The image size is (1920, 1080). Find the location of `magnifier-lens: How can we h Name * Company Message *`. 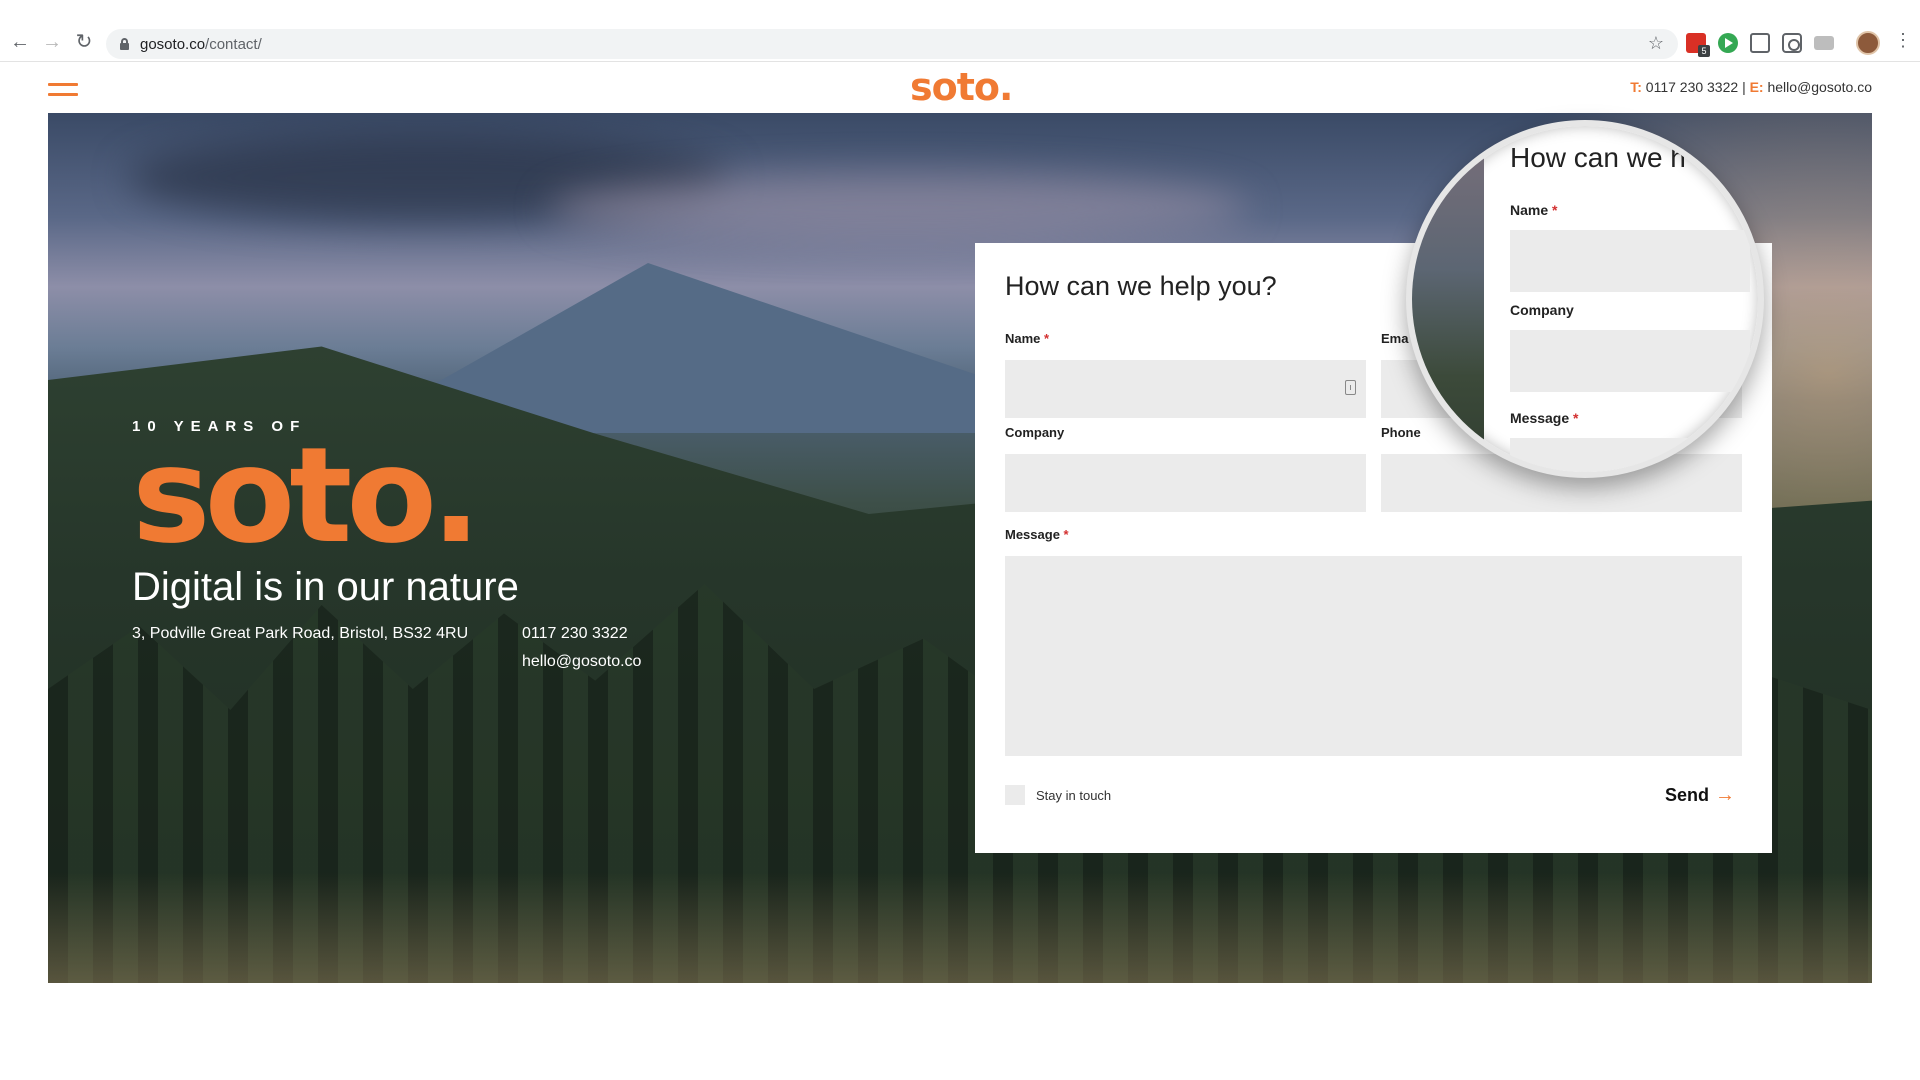

magnifier-lens: How can we h Name * Company Message * is located at coordinates (1585, 299).